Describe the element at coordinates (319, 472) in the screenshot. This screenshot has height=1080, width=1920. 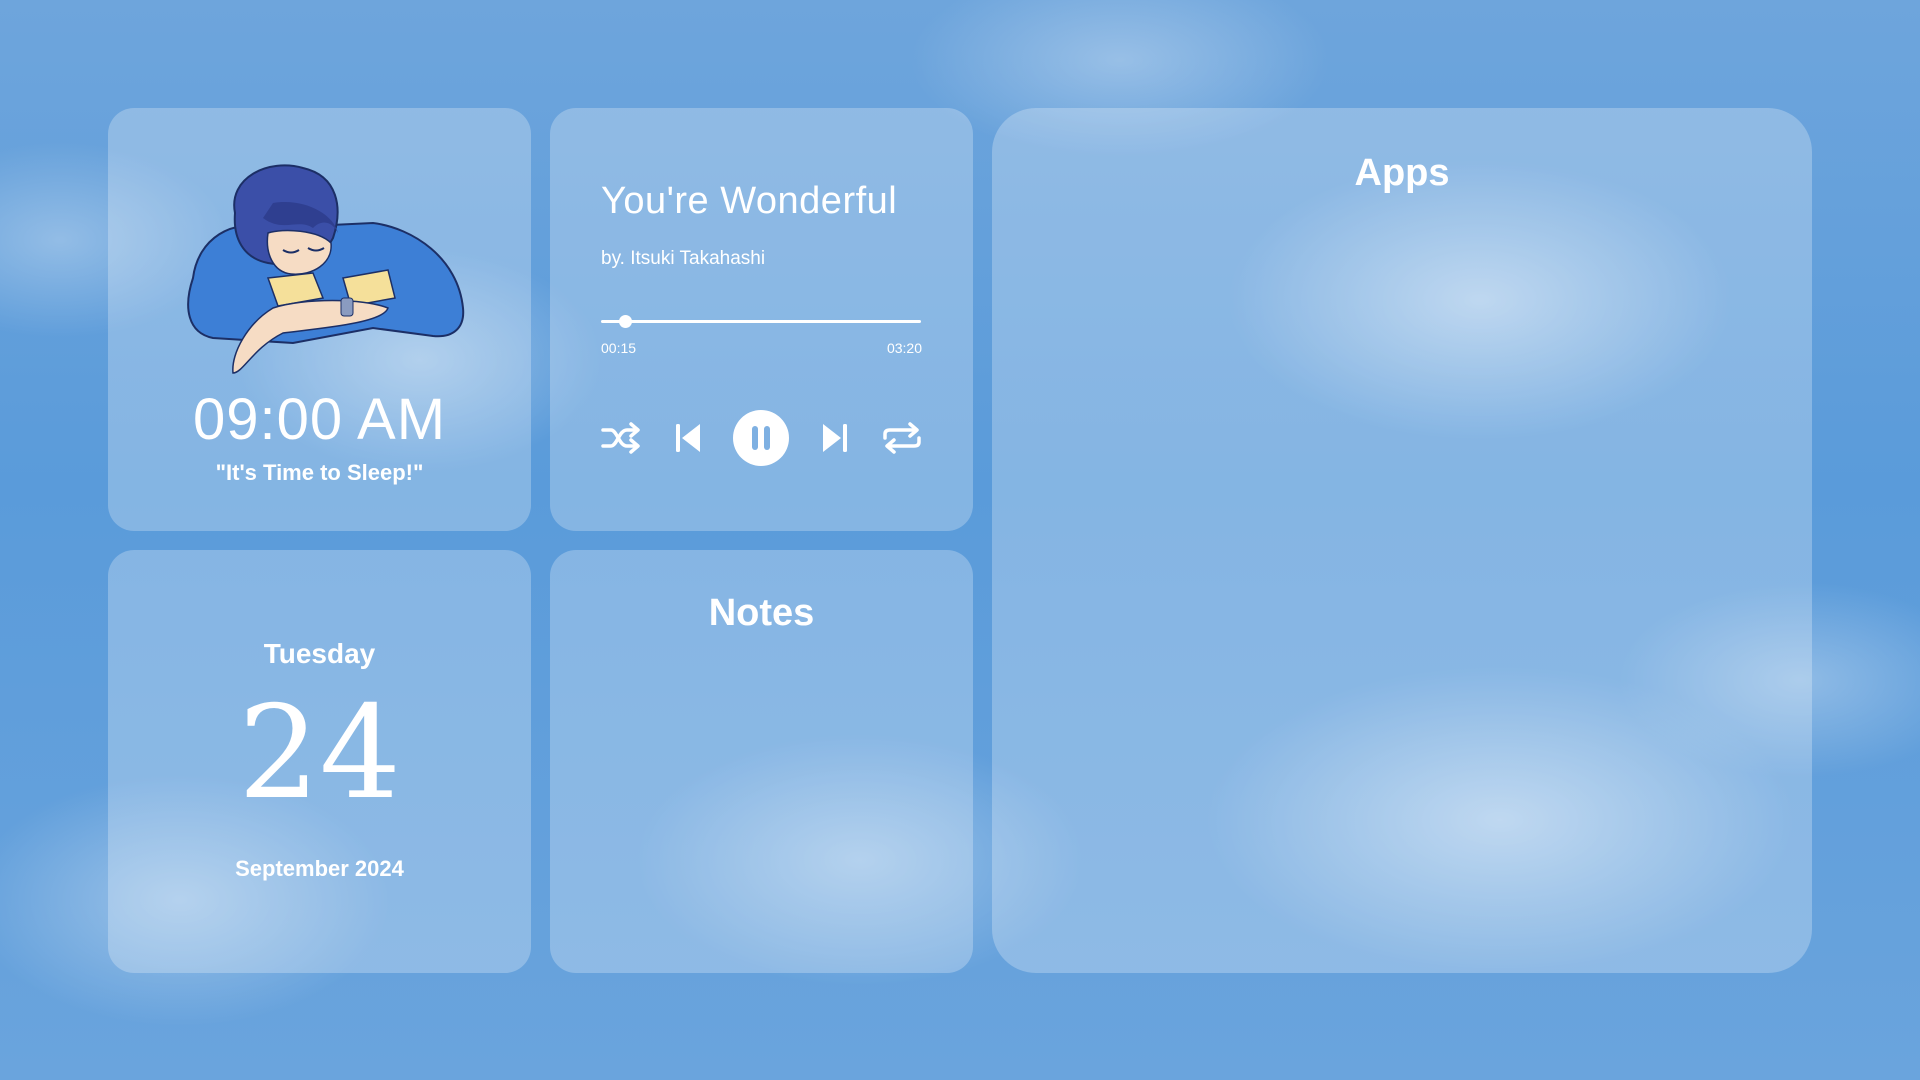
I see `clock-message: "It's Time to Sleep!"` at that location.